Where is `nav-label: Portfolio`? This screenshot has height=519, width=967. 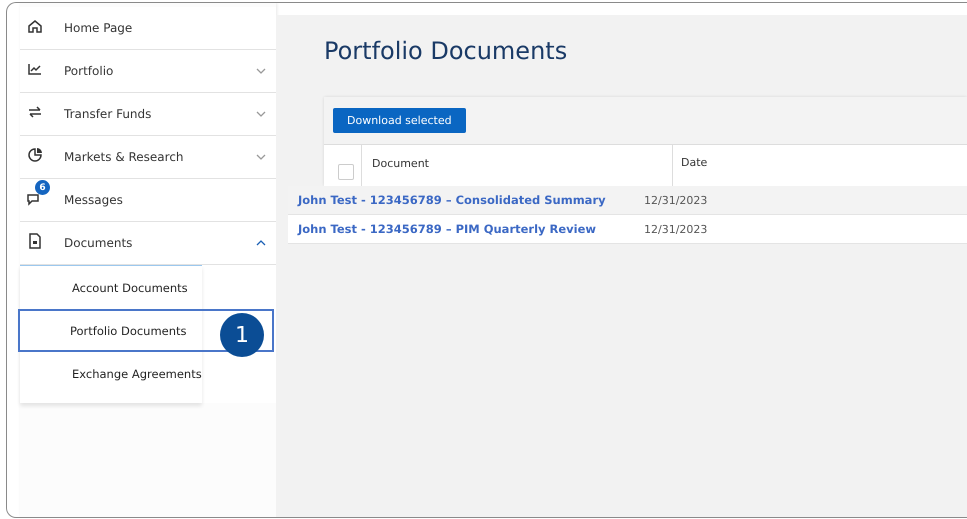 nav-label: Portfolio is located at coordinates (89, 71).